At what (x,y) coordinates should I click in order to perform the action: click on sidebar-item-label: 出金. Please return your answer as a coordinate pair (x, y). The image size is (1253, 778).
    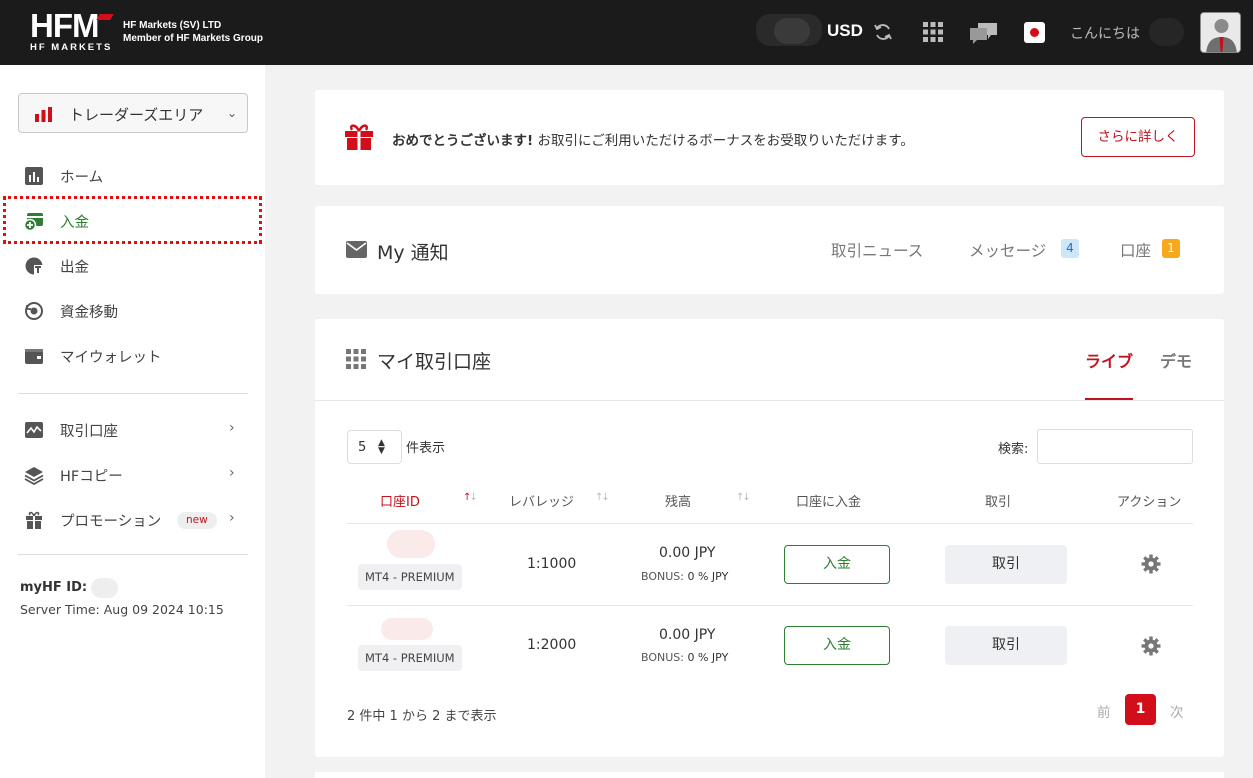
    Looking at the image, I should click on (74, 268).